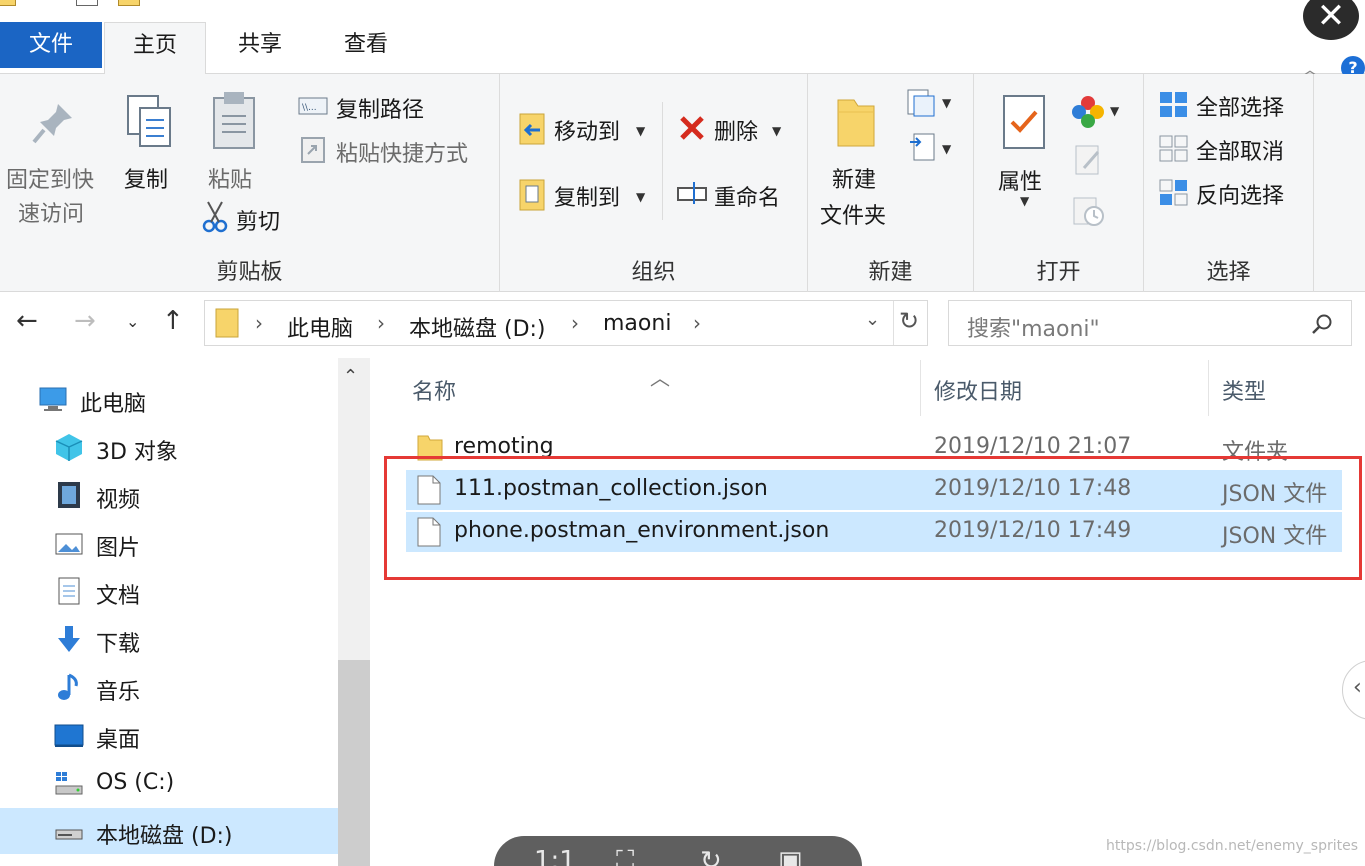 Image resolution: width=1365 pixels, height=866 pixels. Describe the element at coordinates (434, 390) in the screenshot. I see `column-header-name: 名称` at that location.